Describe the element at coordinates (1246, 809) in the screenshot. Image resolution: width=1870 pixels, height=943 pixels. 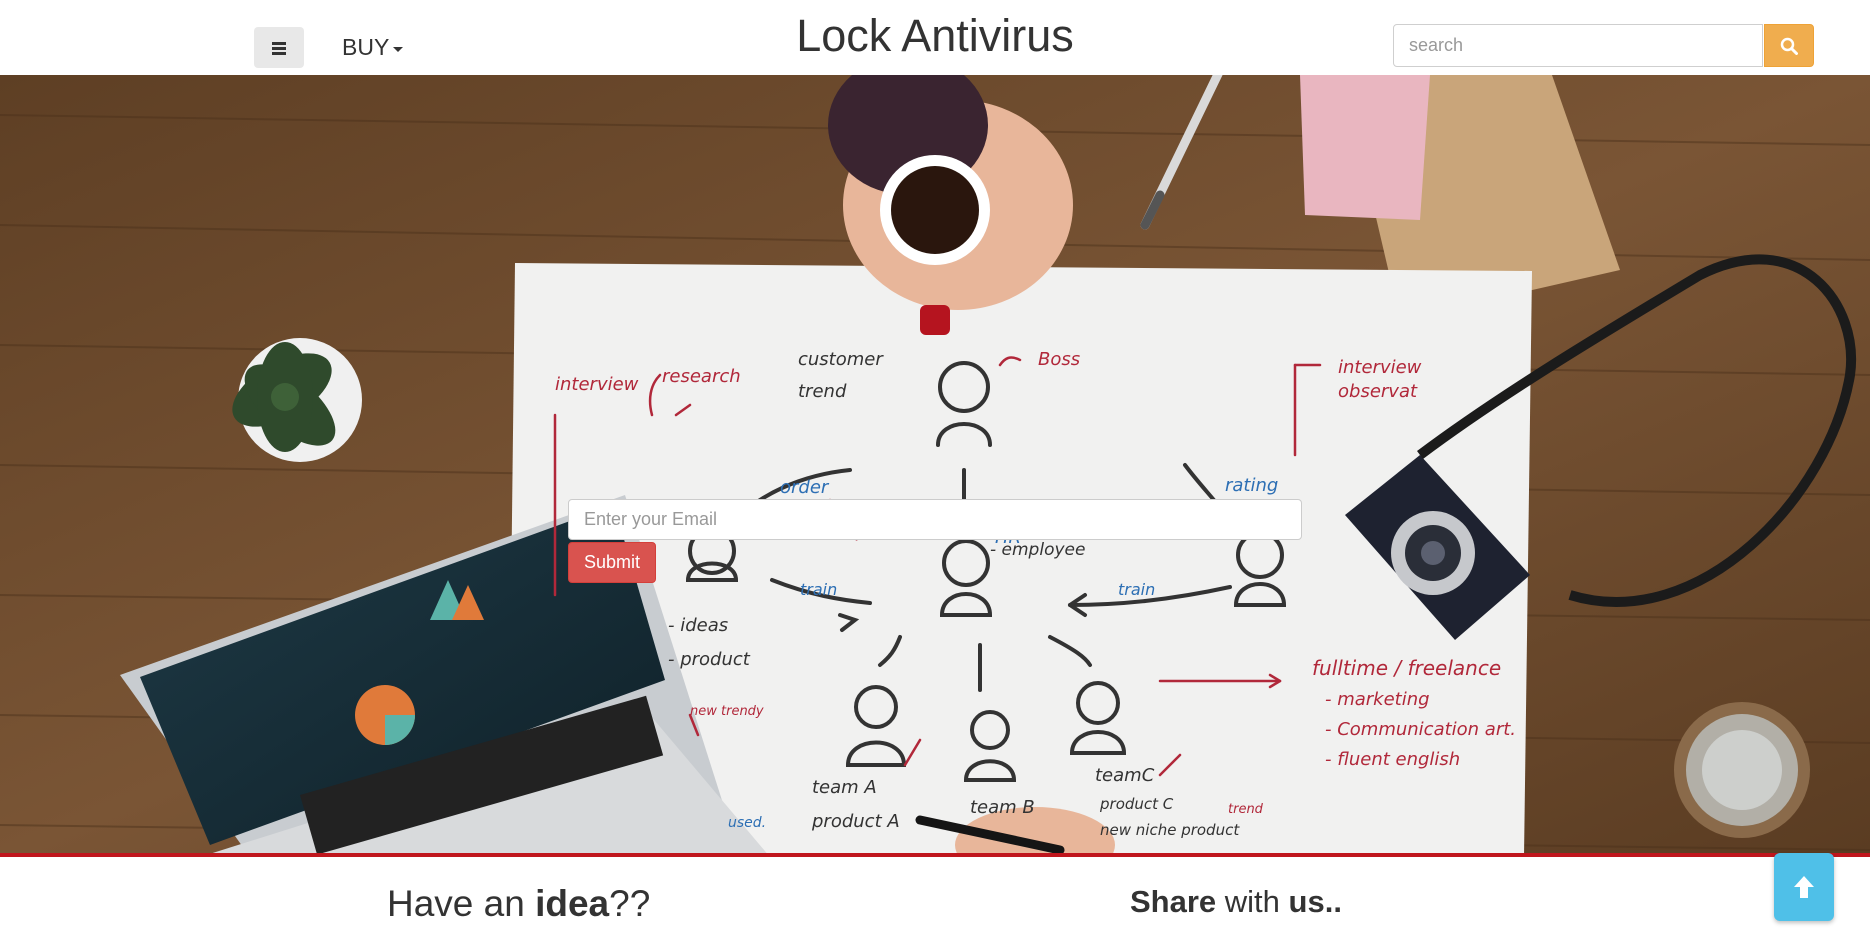
I see `note-trend-small: trend` at that location.